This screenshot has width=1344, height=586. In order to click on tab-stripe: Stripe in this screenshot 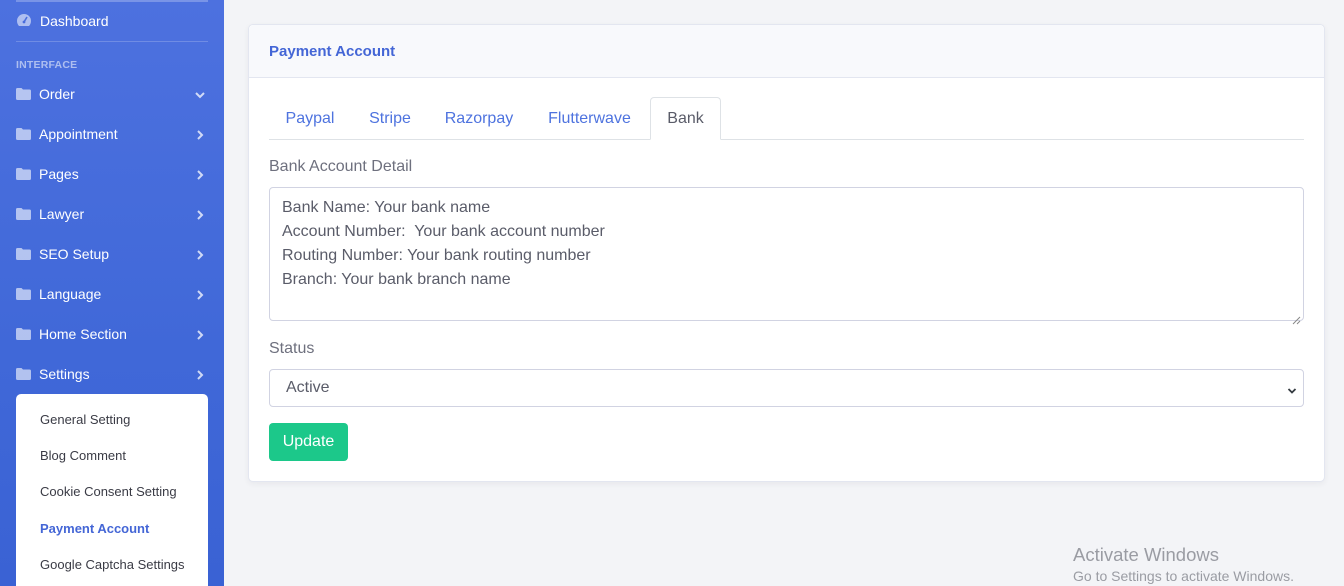, I will do `click(390, 118)`.